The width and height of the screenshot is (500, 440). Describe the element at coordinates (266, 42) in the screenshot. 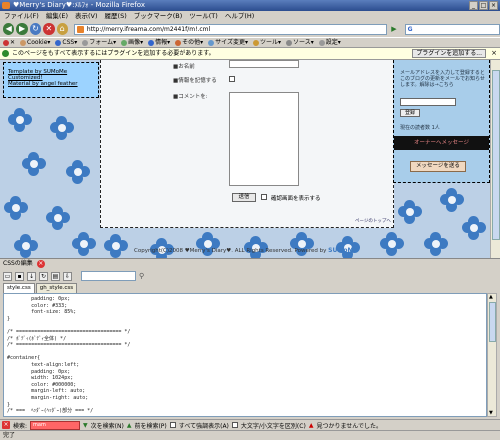

I see `webdev-tools: ツール▾` at that location.